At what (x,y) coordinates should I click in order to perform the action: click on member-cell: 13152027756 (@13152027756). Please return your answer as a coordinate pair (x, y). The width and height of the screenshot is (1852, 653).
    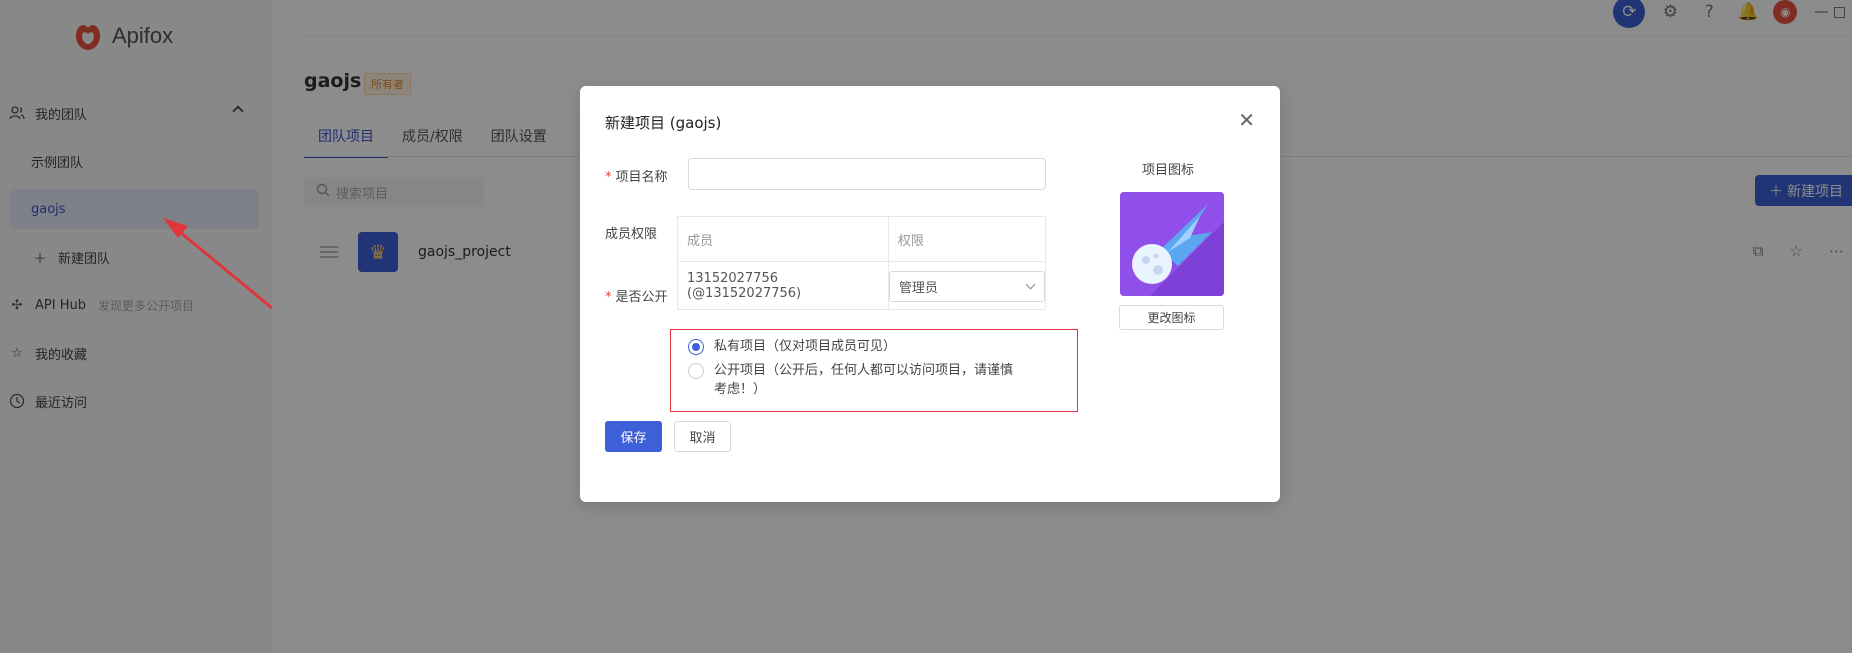
    Looking at the image, I should click on (783, 286).